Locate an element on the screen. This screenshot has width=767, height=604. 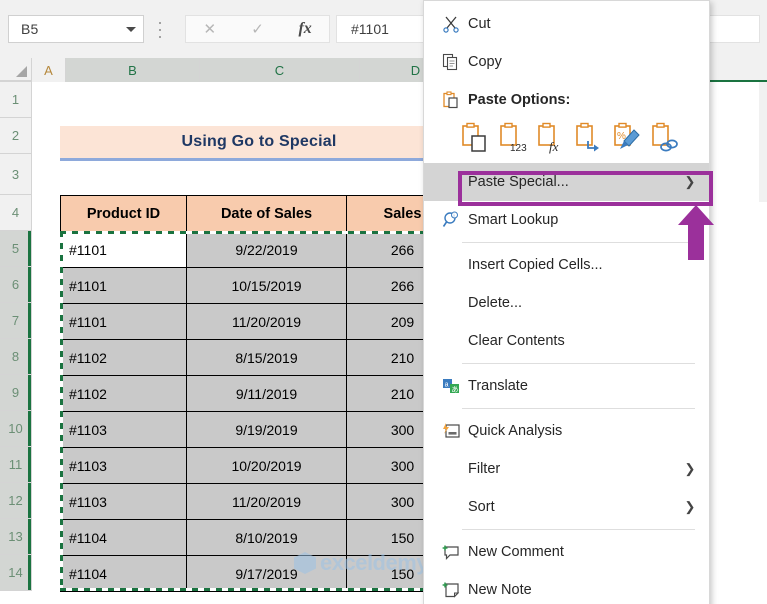
table-row: #1104 9/17/2019 150 is located at coordinates (259, 573).